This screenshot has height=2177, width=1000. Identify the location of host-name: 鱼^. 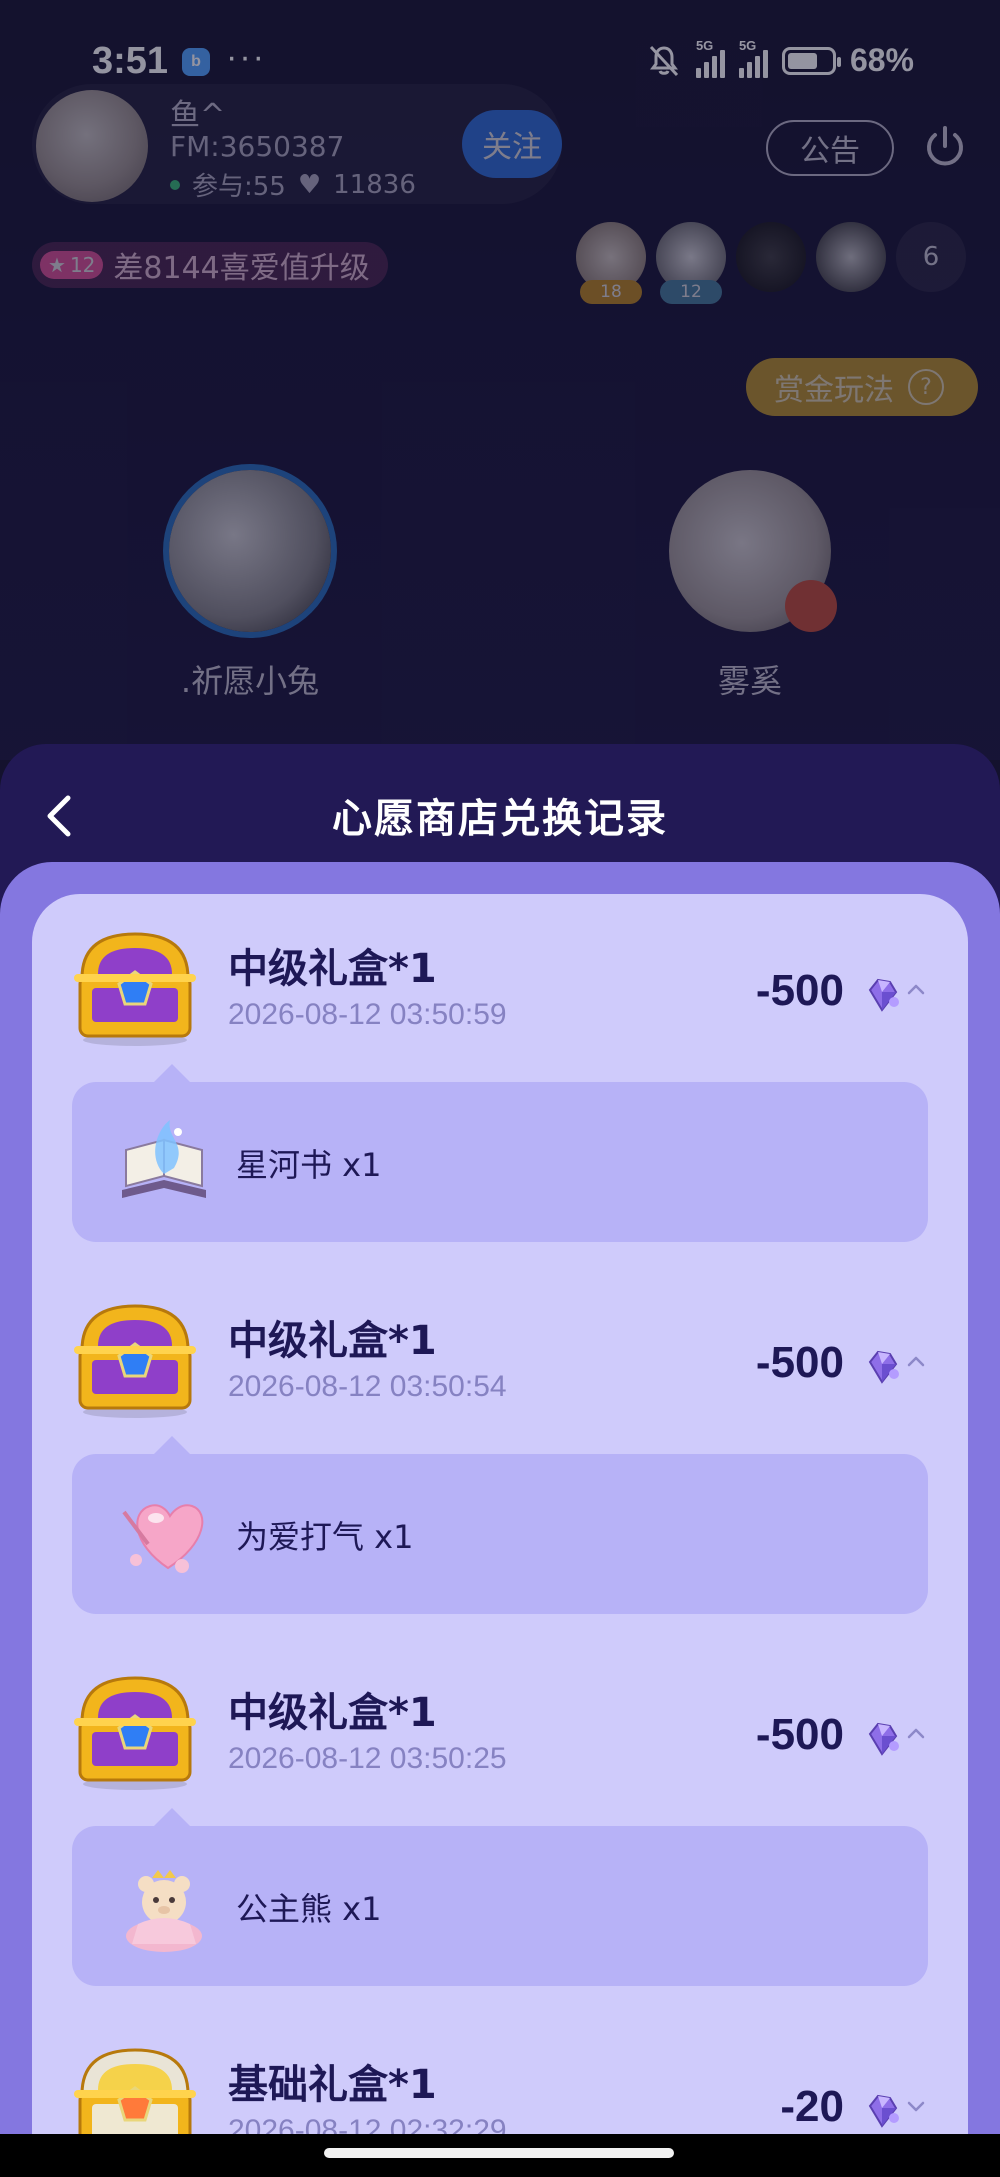
(198, 115).